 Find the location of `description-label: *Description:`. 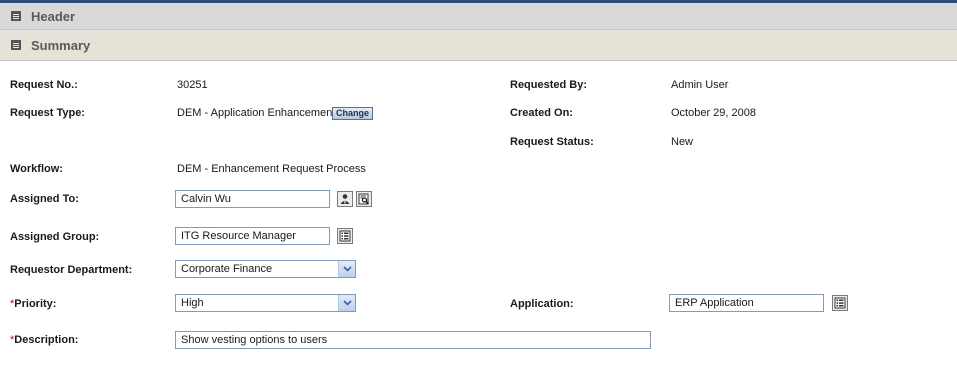

description-label: *Description: is located at coordinates (44, 340).